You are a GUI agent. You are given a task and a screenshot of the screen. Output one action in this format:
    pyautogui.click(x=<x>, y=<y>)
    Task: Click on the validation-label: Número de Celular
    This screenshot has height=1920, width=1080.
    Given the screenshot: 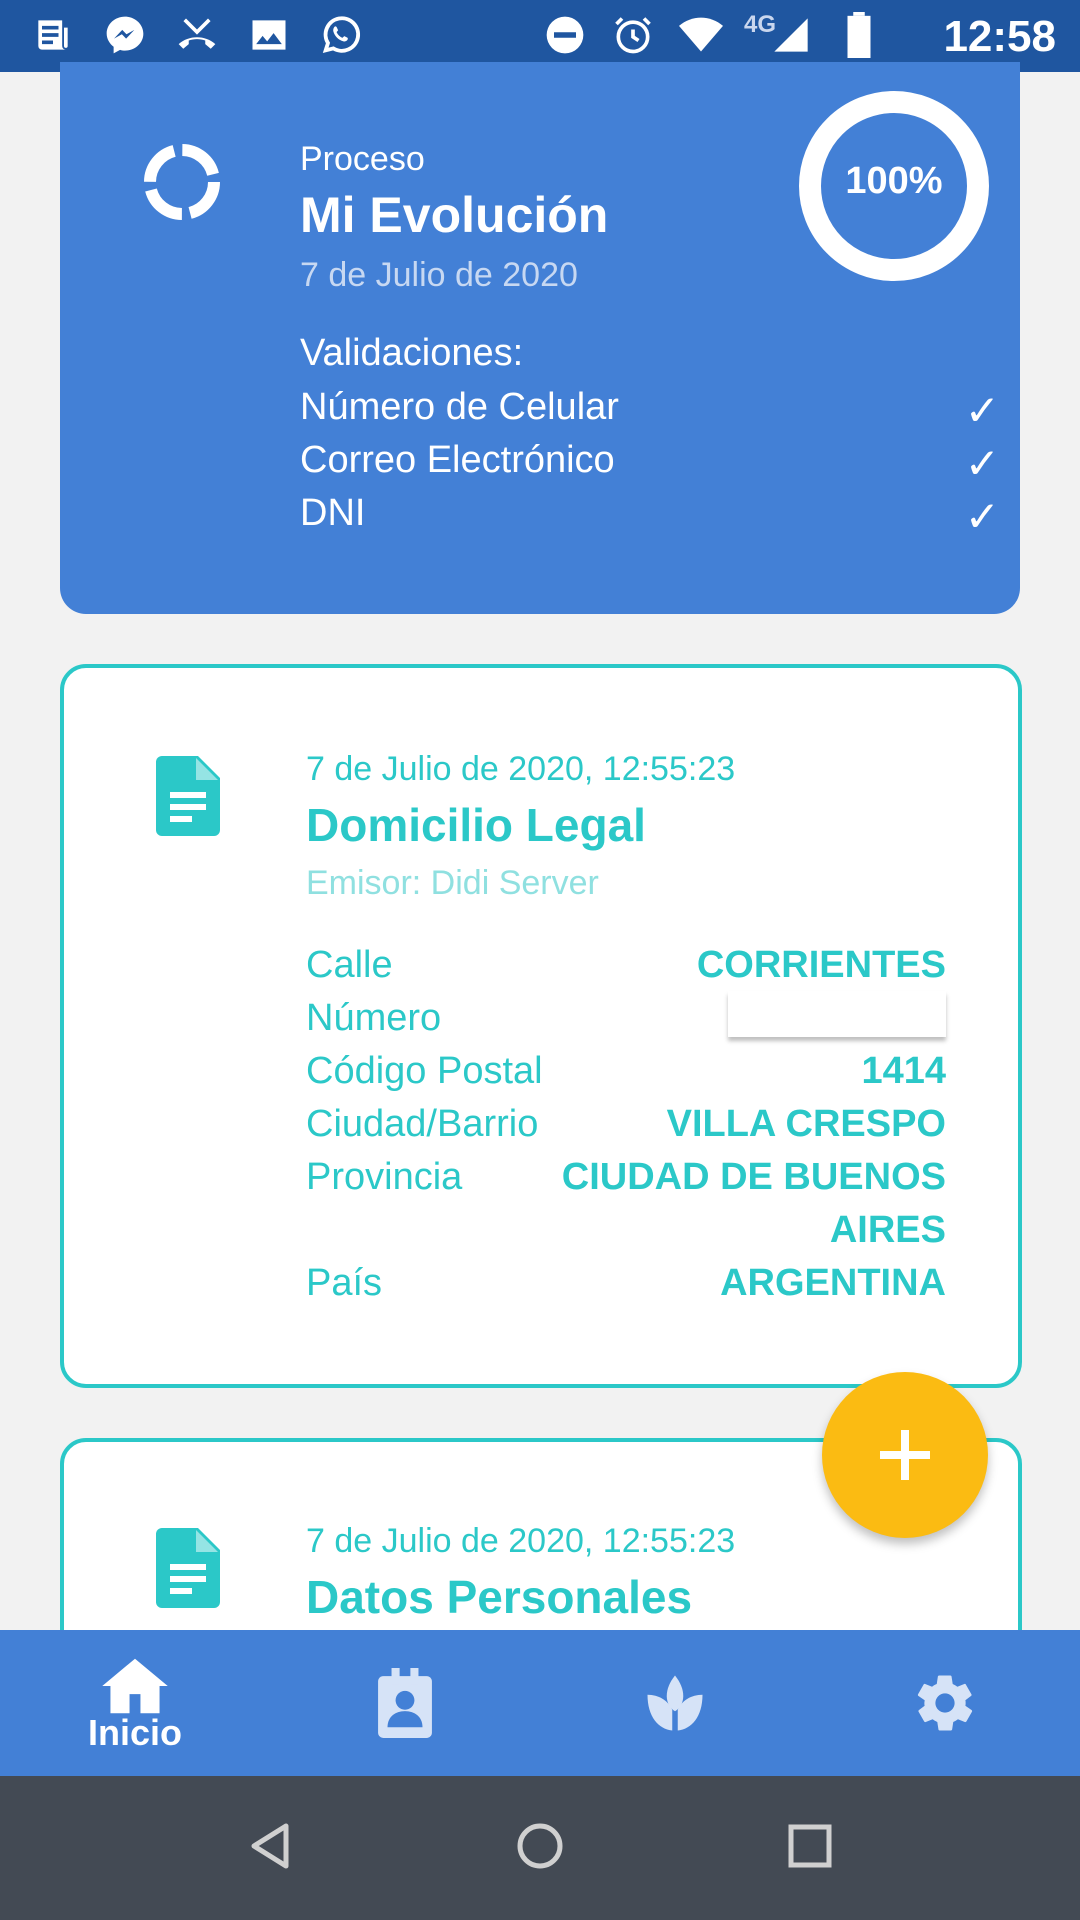 What is the action you would take?
    pyautogui.click(x=459, y=407)
    